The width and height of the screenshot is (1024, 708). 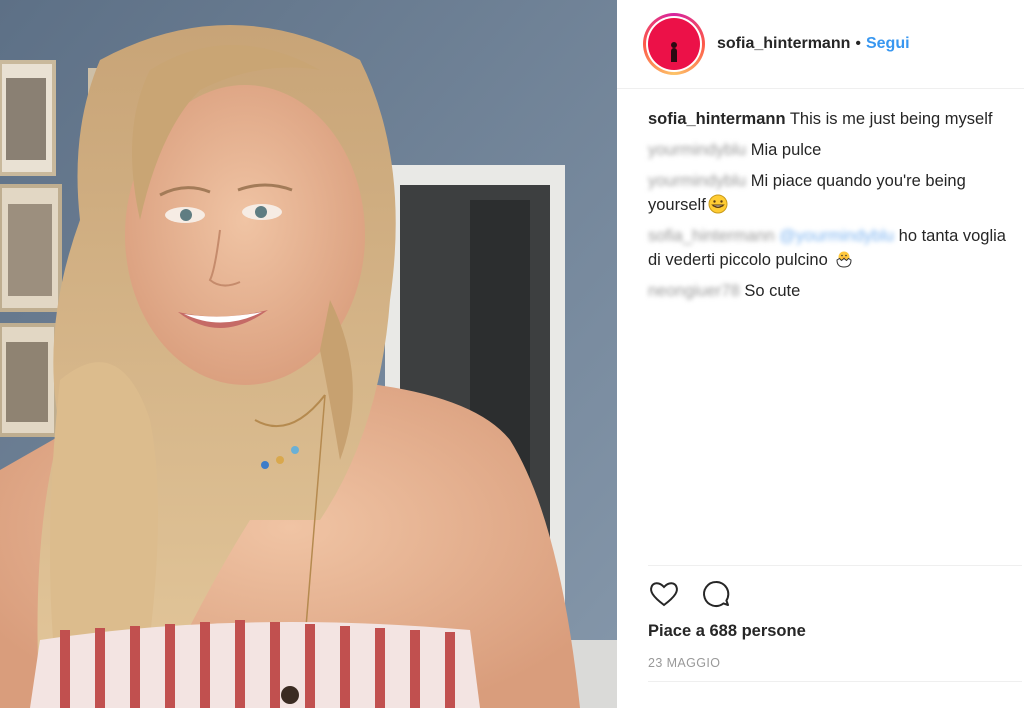 I want to click on avatar-image, so click(x=674, y=44).